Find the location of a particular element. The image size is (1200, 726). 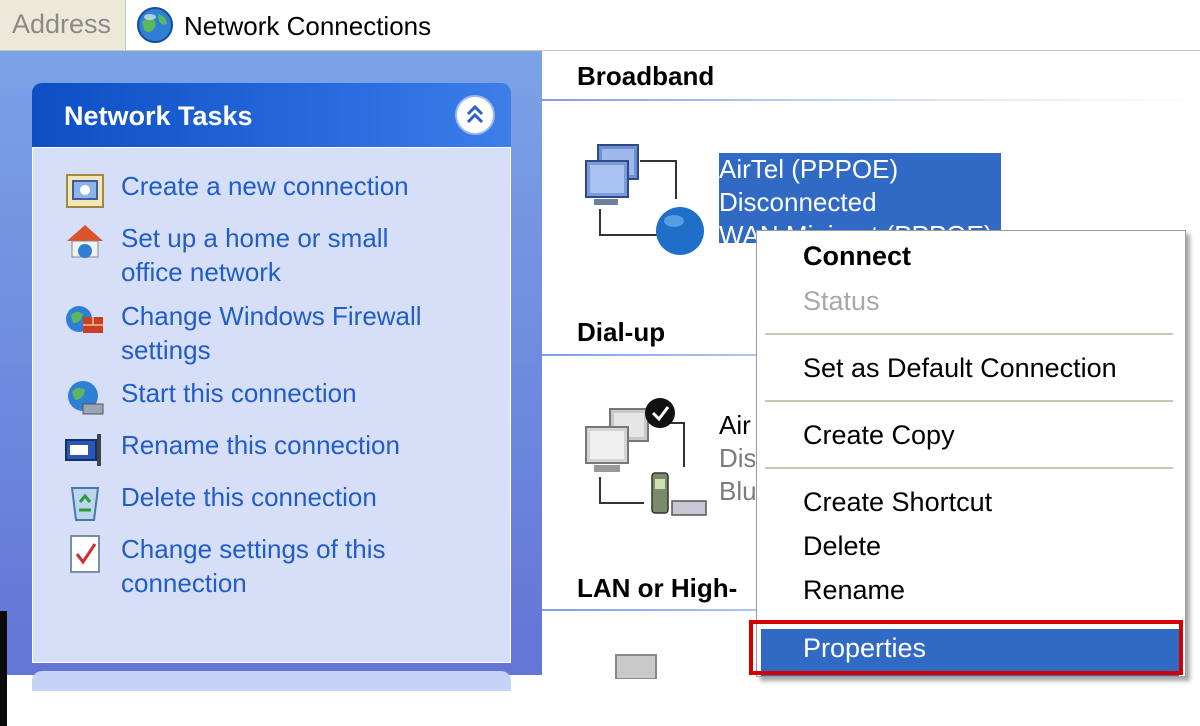

task-delete-connection: Delete this connection is located at coordinates (257, 502).